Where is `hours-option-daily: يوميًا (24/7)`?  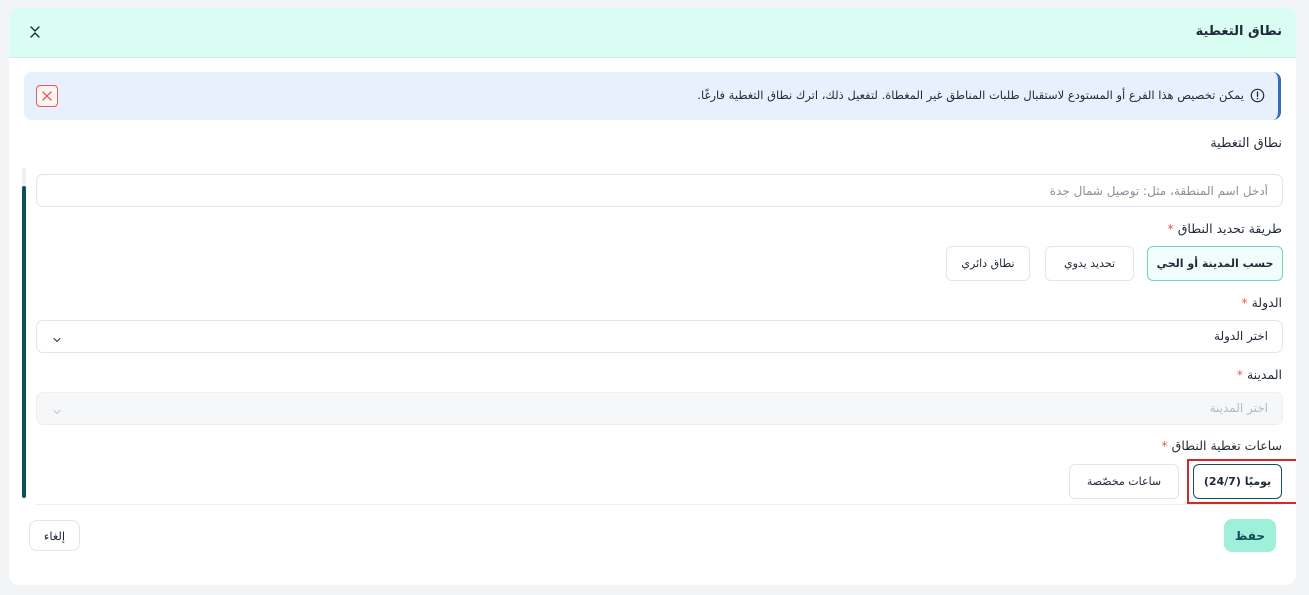 hours-option-daily: يوميًا (24/7) is located at coordinates (1237, 481).